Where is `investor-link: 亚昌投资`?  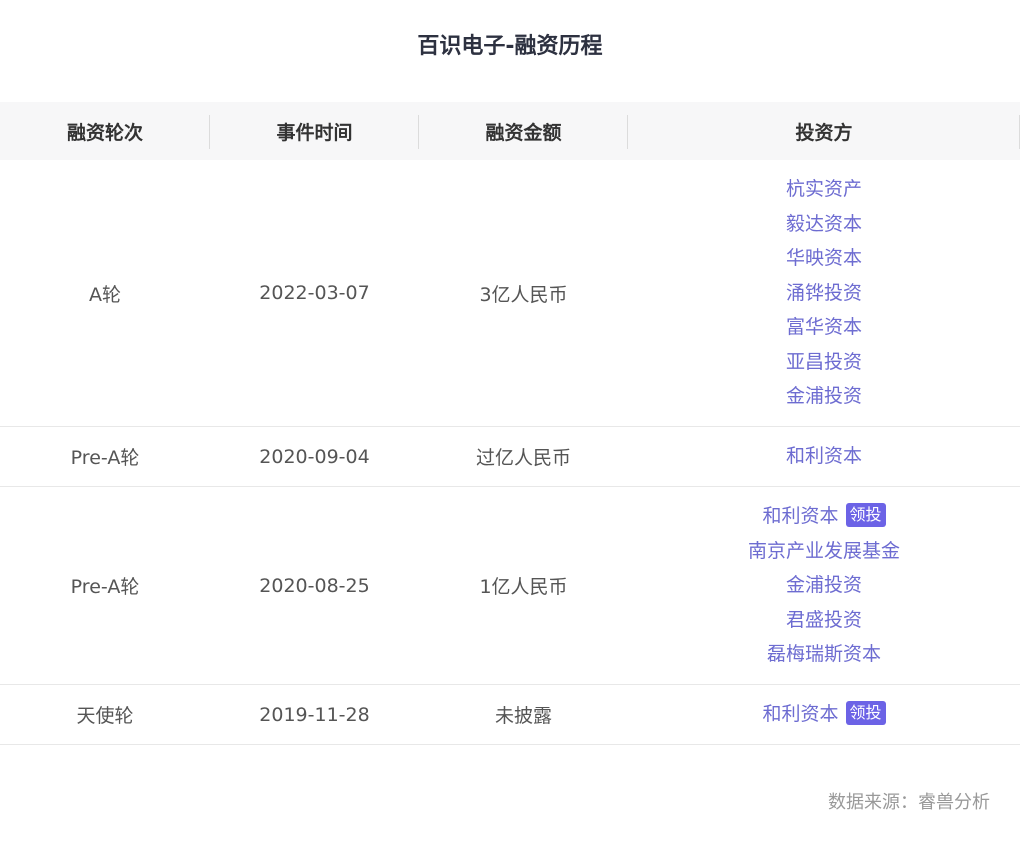
investor-link: 亚昌投资 is located at coordinates (824, 362).